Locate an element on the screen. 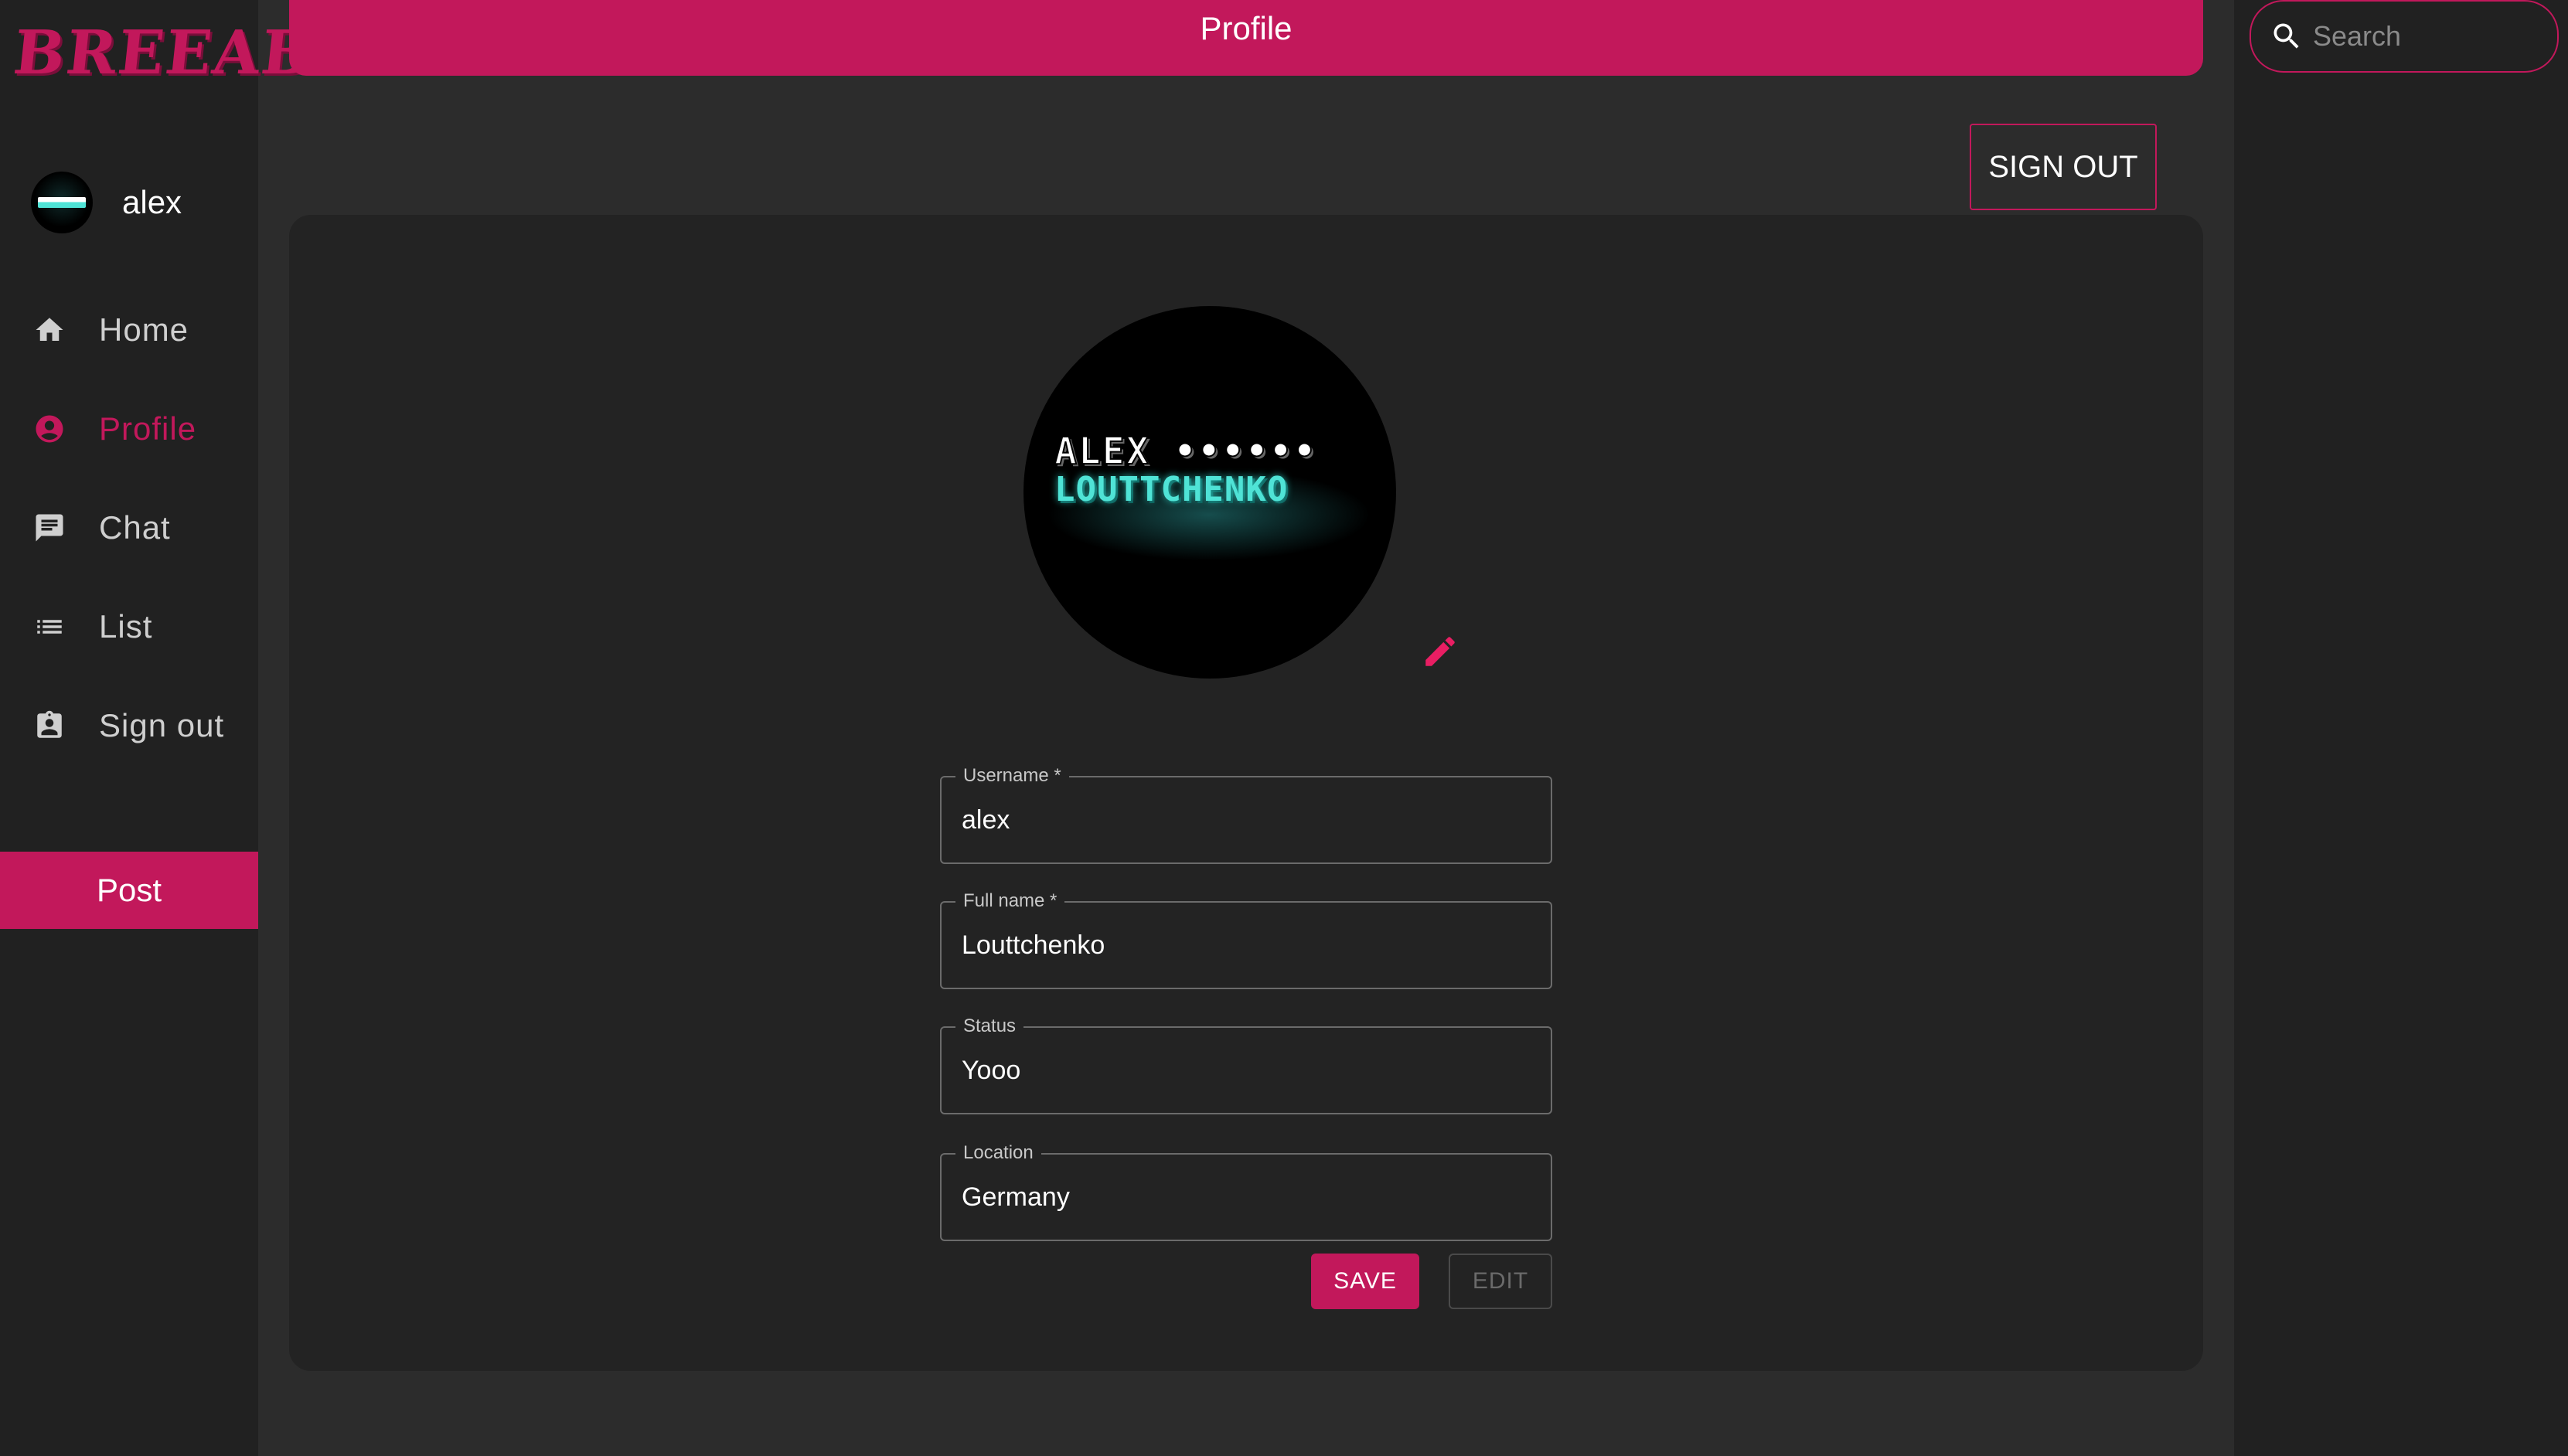  sidebar-item-home: Home is located at coordinates (110, 330).